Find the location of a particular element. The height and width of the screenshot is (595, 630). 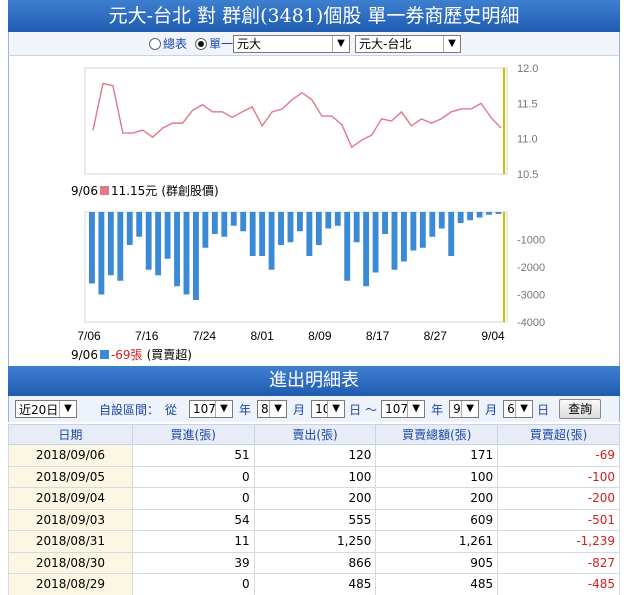

cell-total: 100 is located at coordinates (437, 476).